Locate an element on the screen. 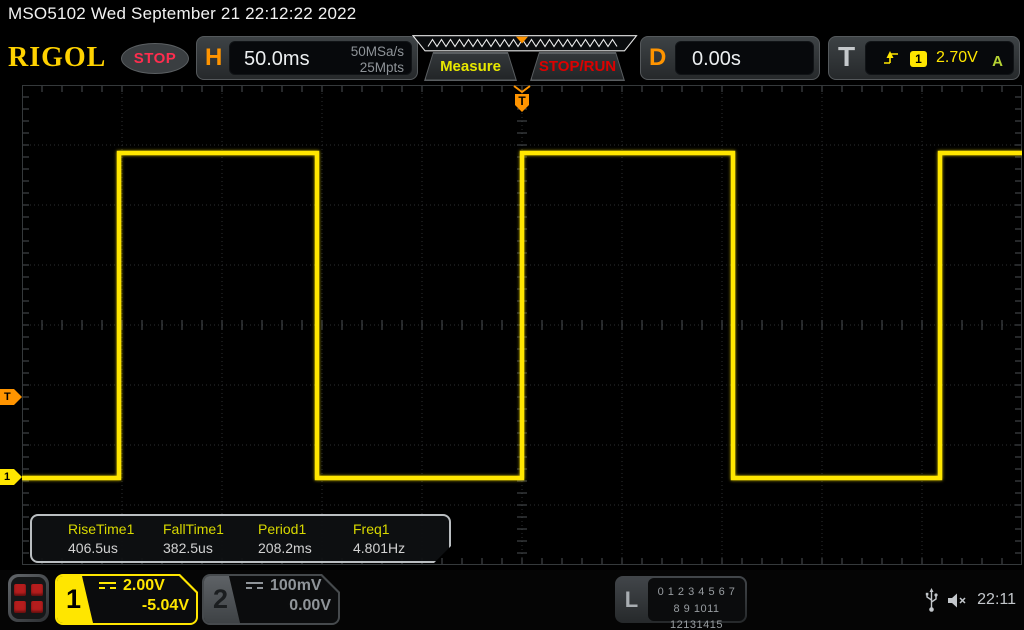 The image size is (1024, 630). samplerate-memdepth: 50MSa/s 25Mpts is located at coordinates (377, 60).